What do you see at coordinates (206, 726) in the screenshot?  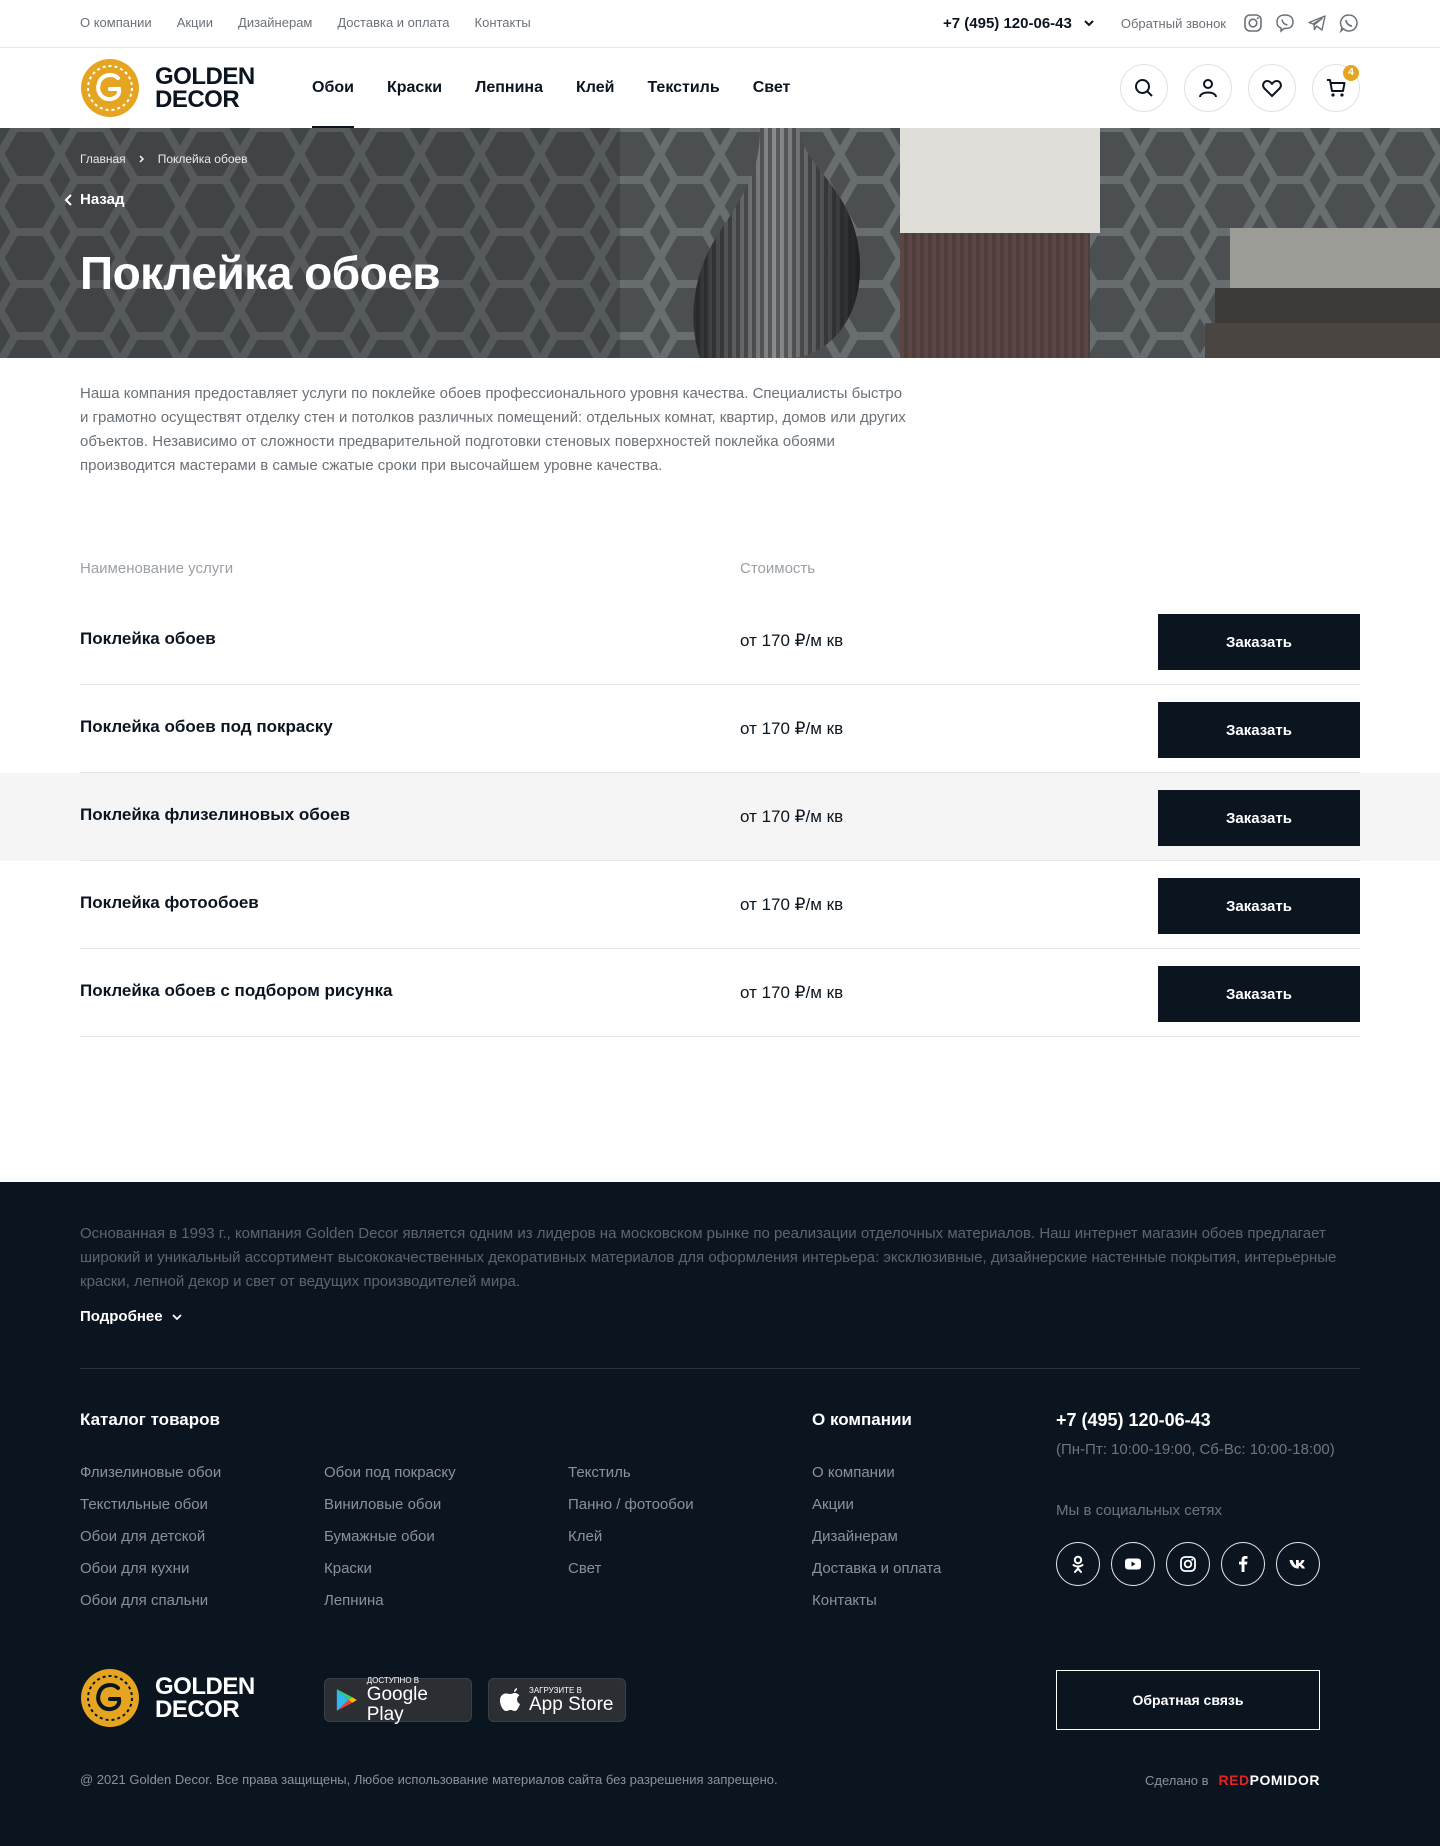 I see `service-name: Поклейка обоев под покраску` at bounding box center [206, 726].